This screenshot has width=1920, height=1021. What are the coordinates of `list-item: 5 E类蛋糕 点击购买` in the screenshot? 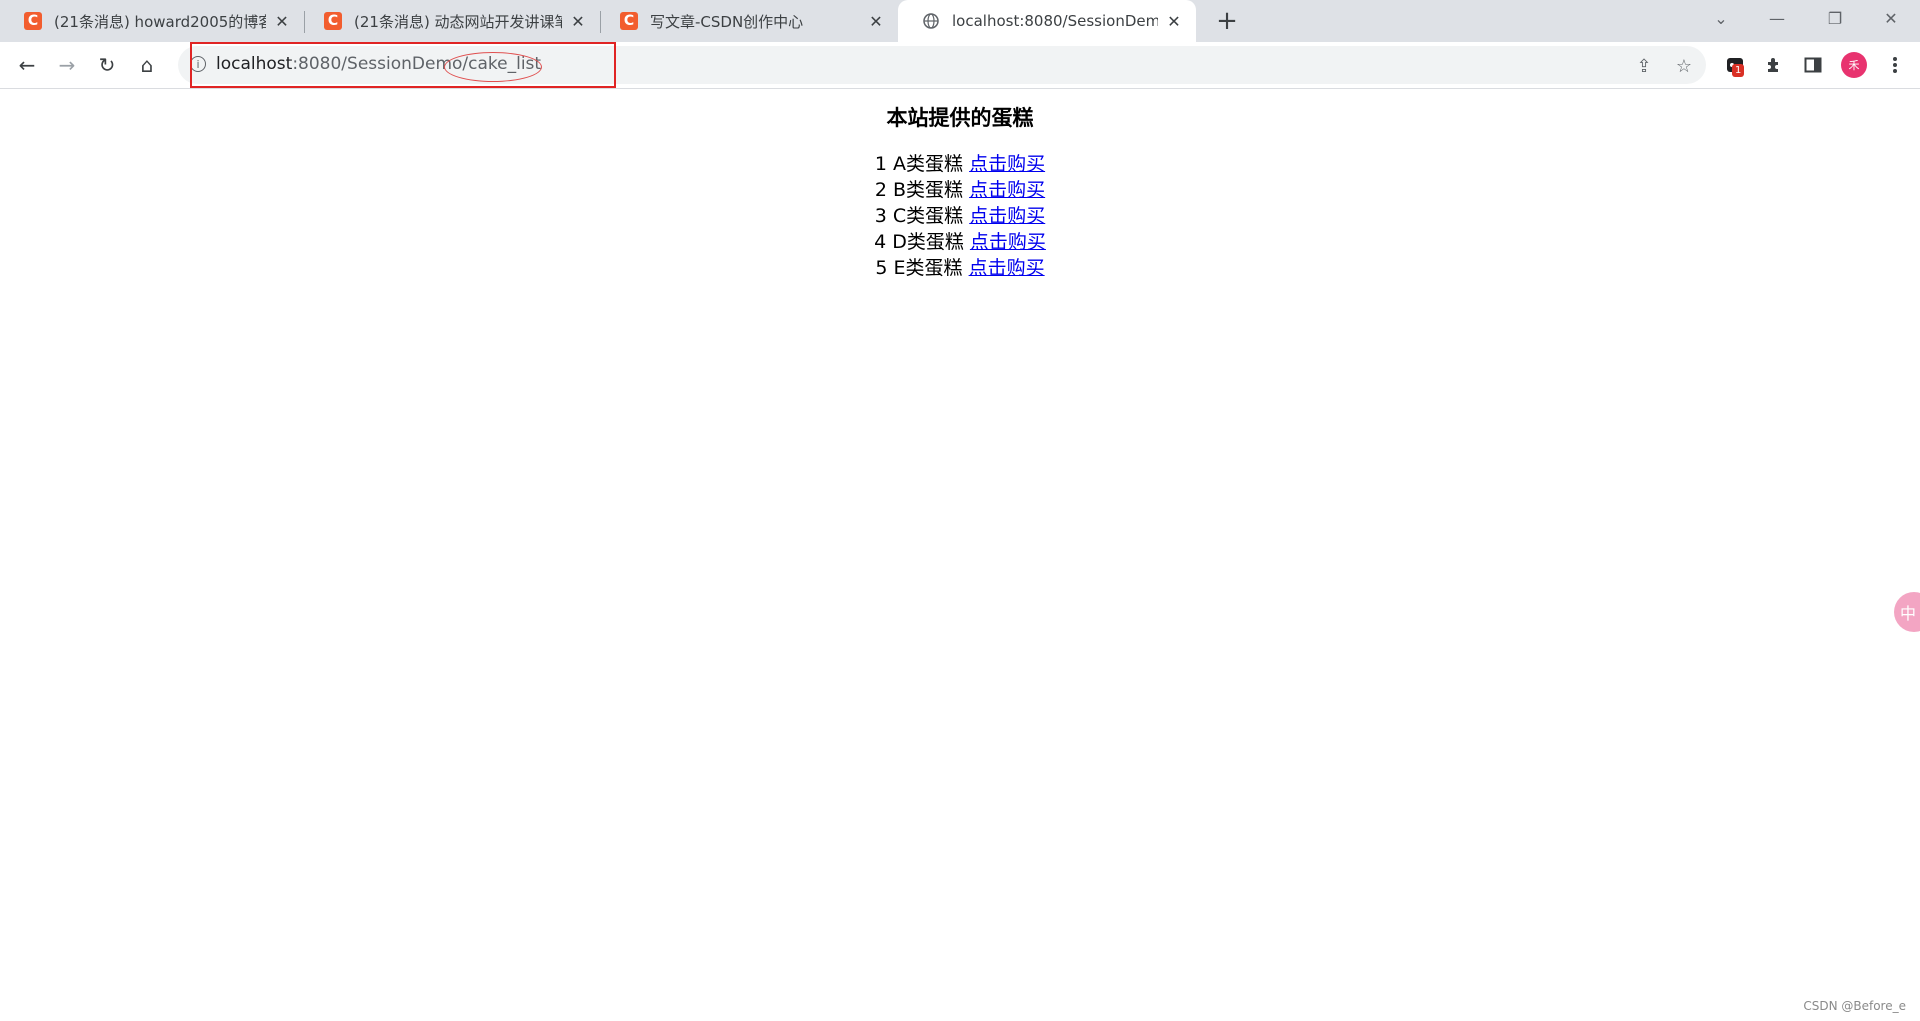 It's located at (960, 268).